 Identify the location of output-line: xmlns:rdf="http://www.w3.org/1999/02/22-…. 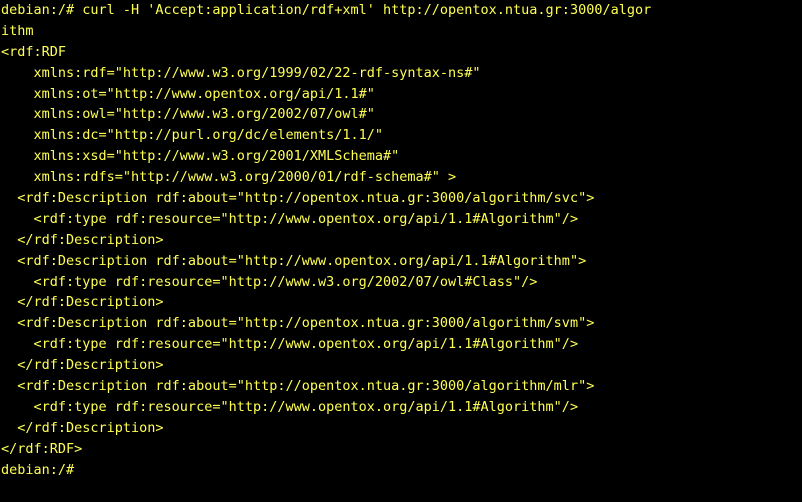
(241, 72).